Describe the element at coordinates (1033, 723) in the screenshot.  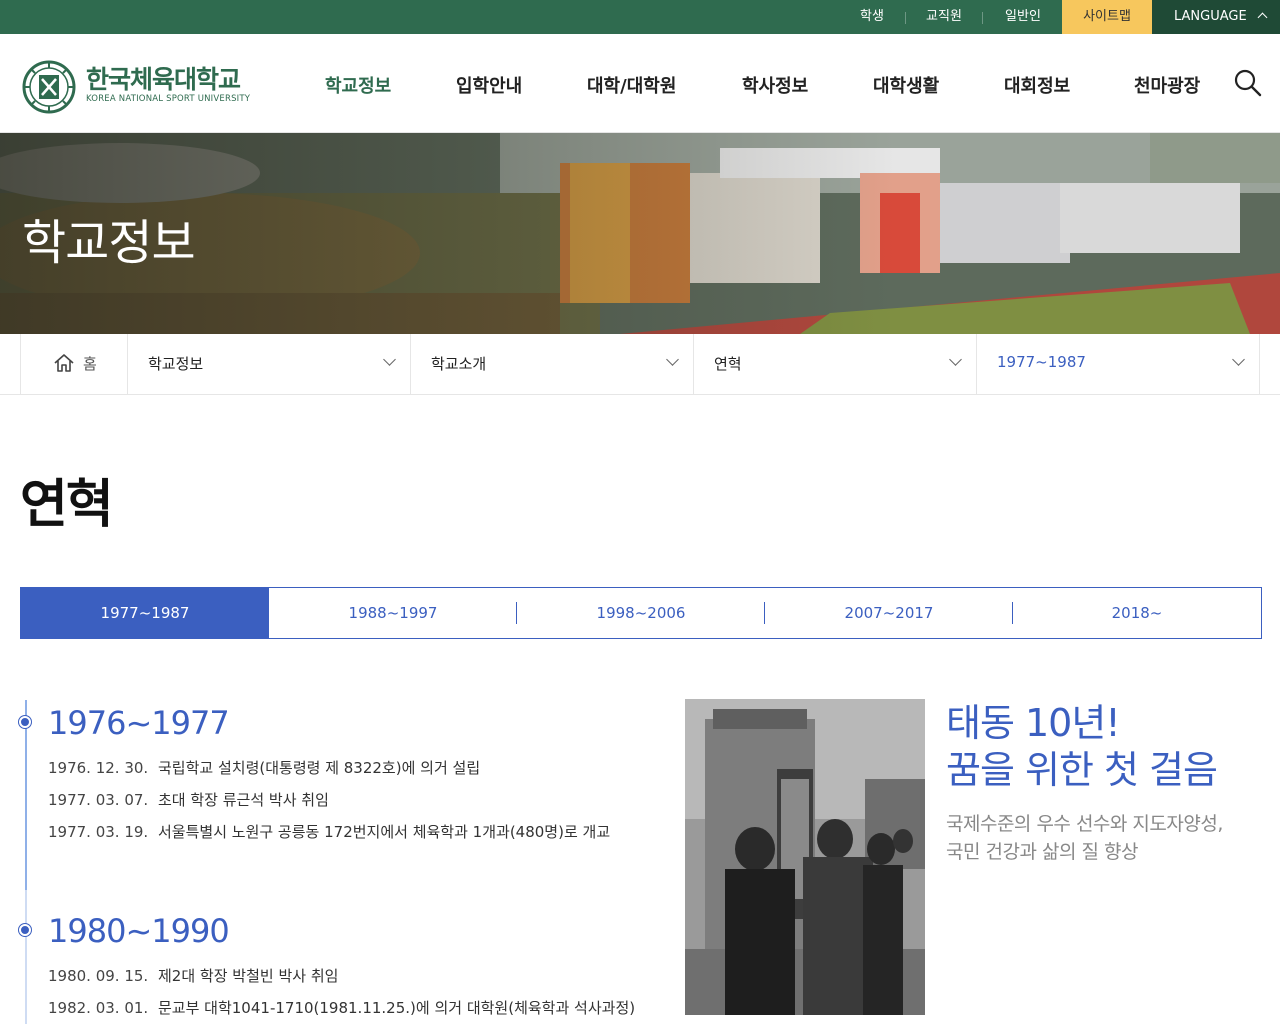
I see `side-headline-line1: 태동 10년!` at that location.